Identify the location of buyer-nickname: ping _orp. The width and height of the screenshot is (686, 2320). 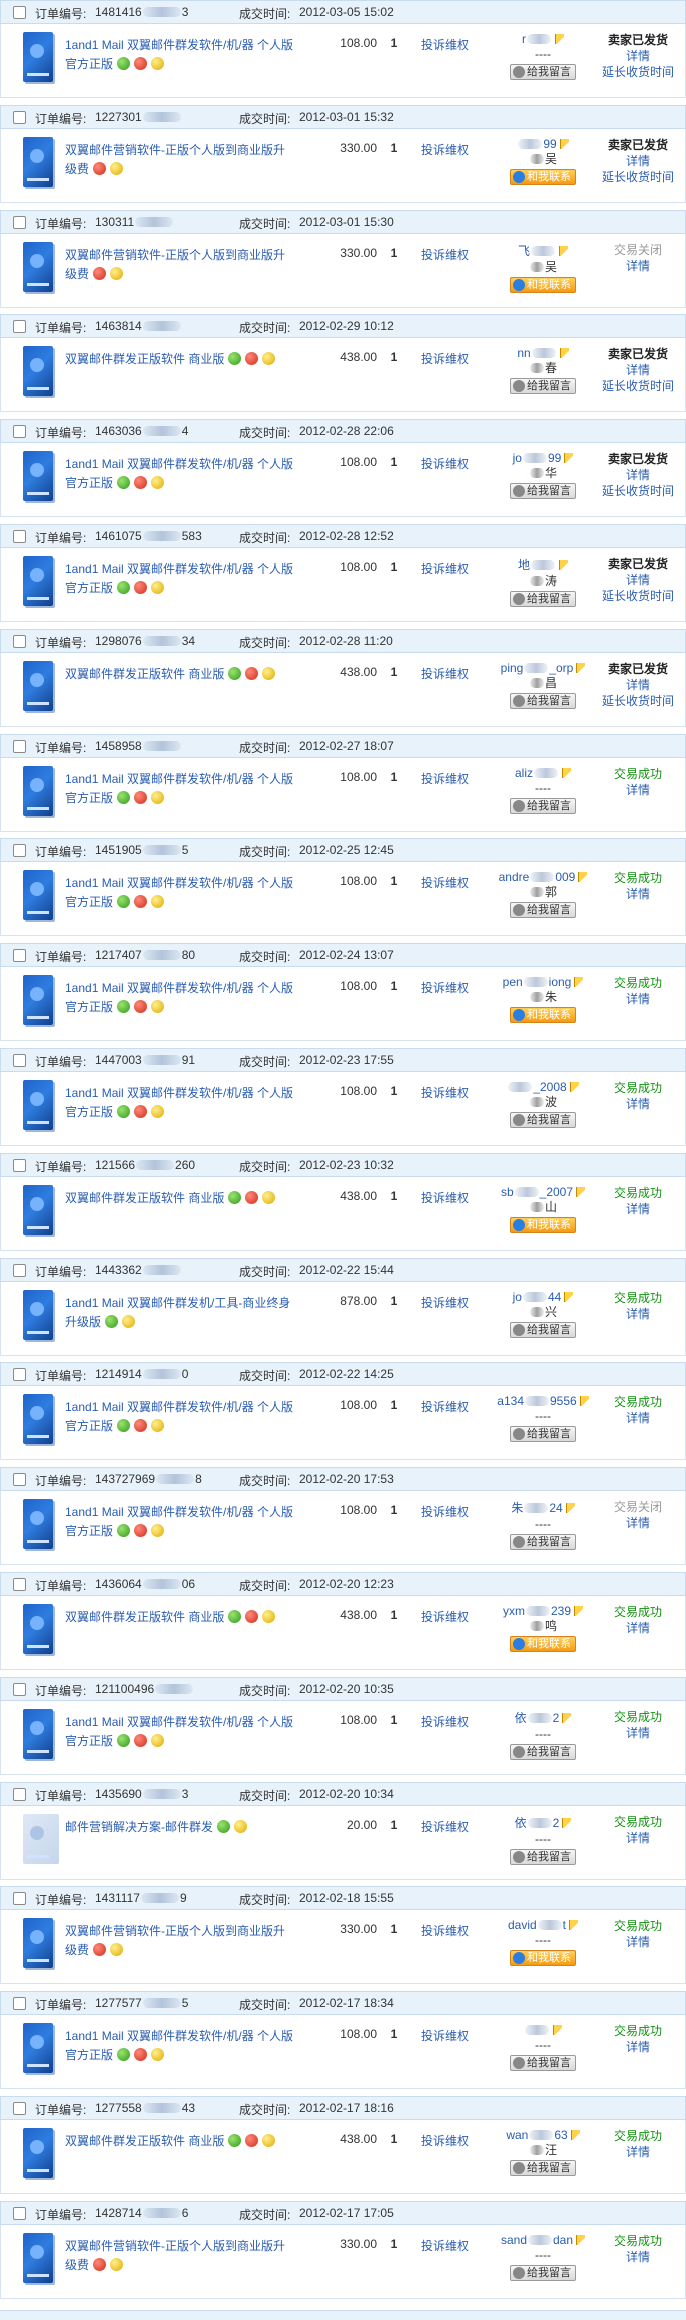
(543, 668).